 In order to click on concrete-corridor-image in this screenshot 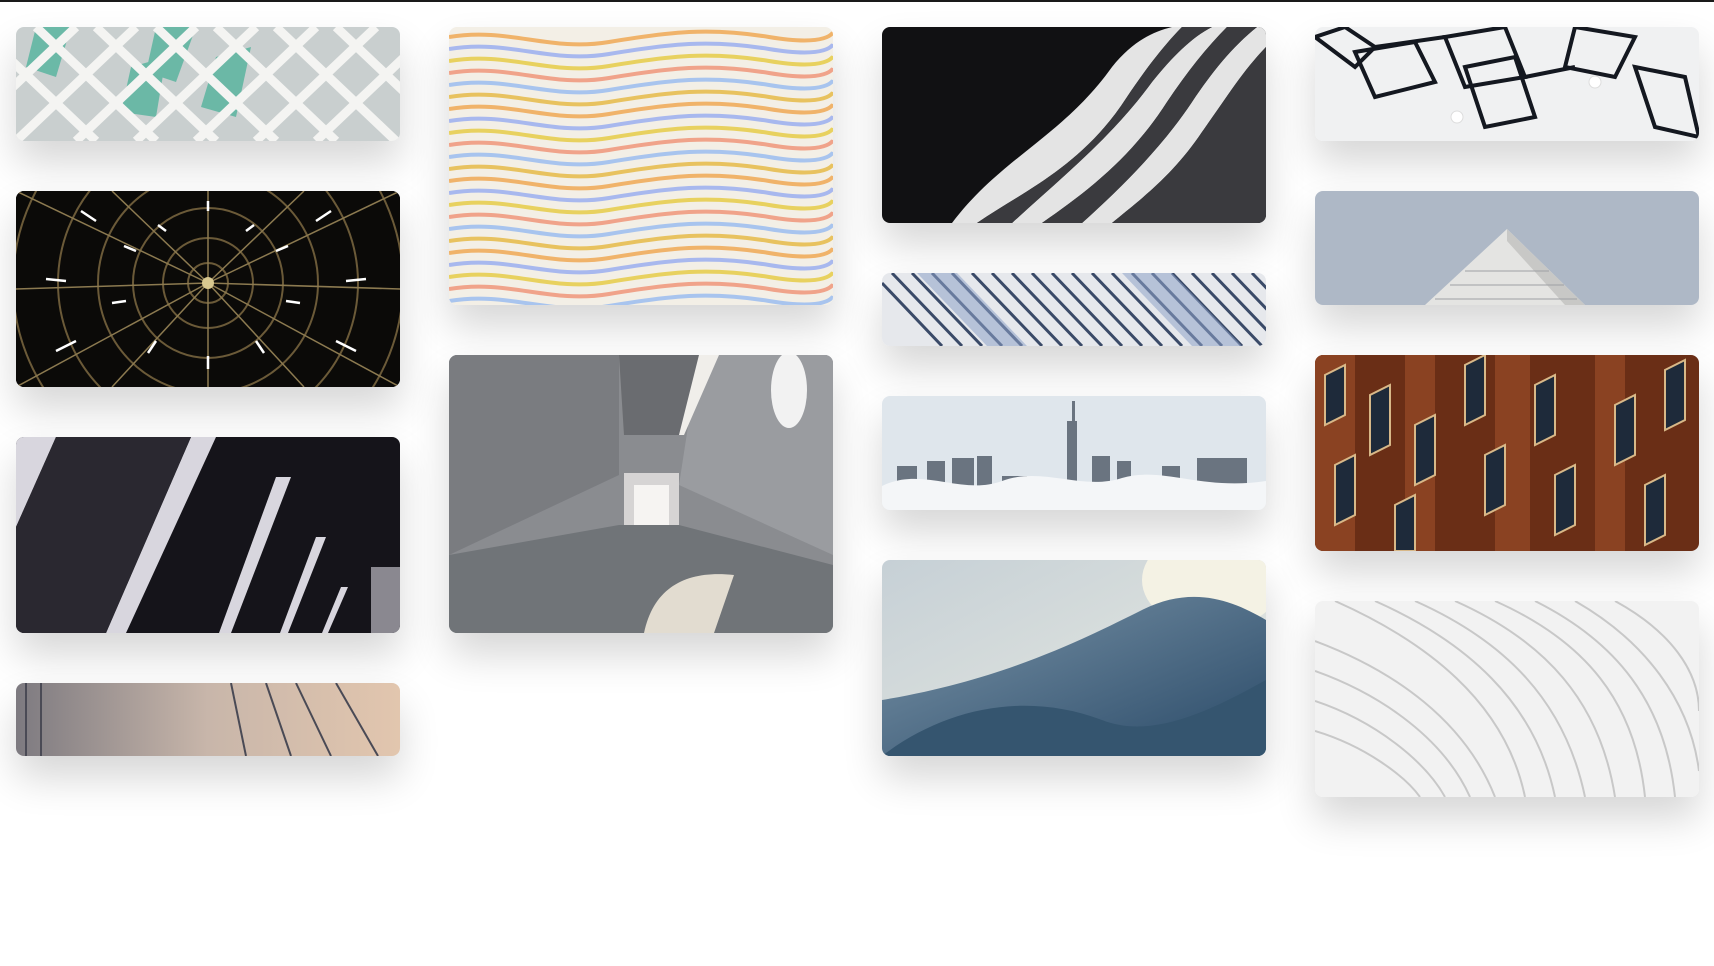, I will do `click(641, 494)`.